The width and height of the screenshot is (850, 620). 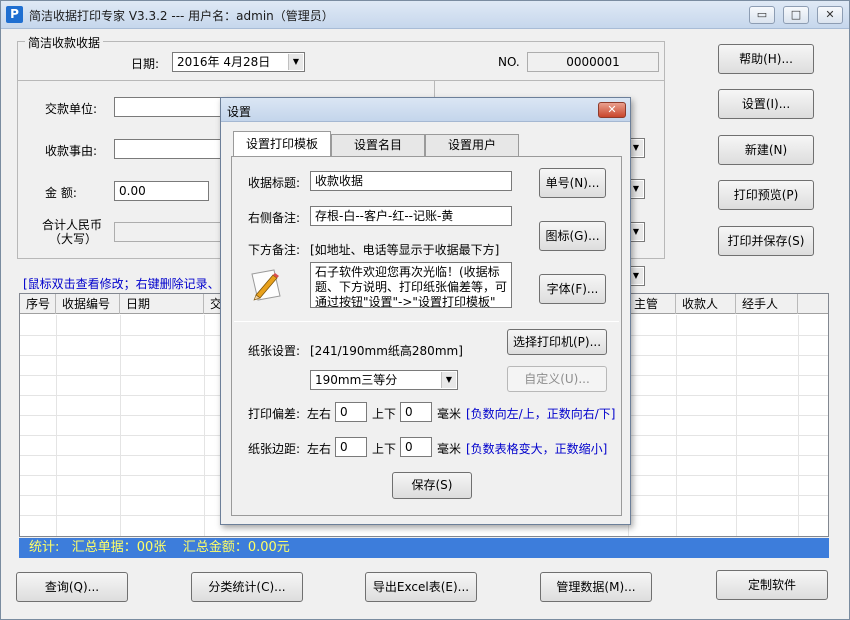 I want to click on date-label: 日期:, so click(x=145, y=64).